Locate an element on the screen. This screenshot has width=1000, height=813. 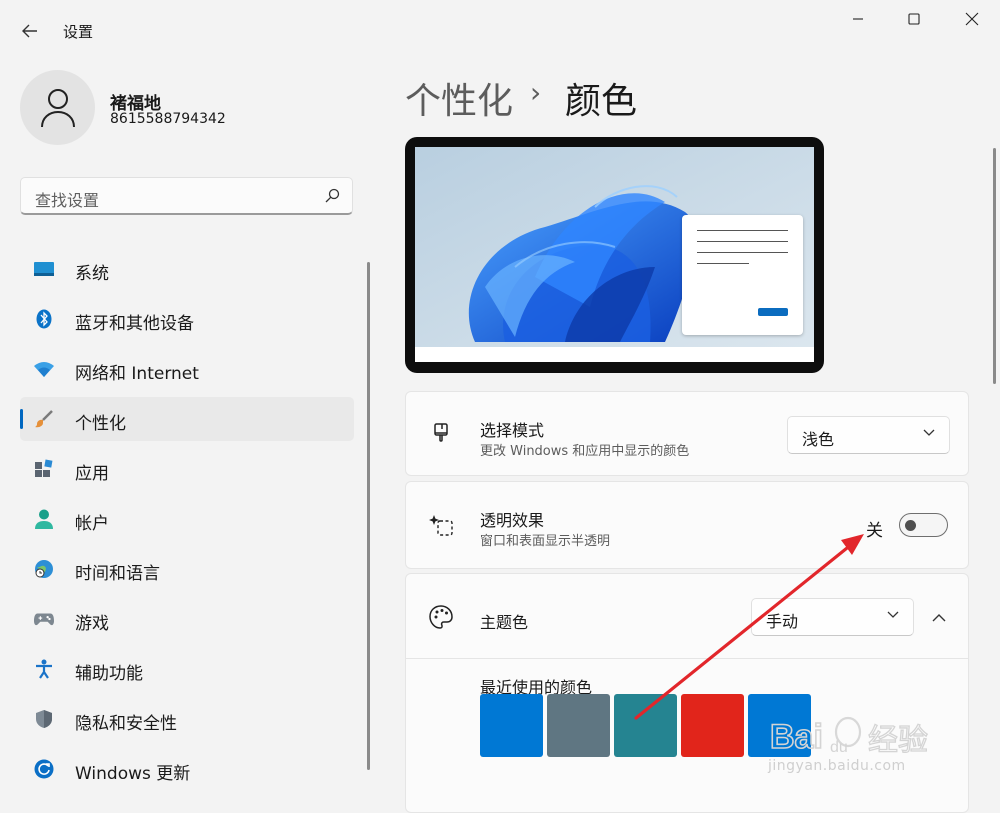
wifi-icon is located at coordinates (44, 369).